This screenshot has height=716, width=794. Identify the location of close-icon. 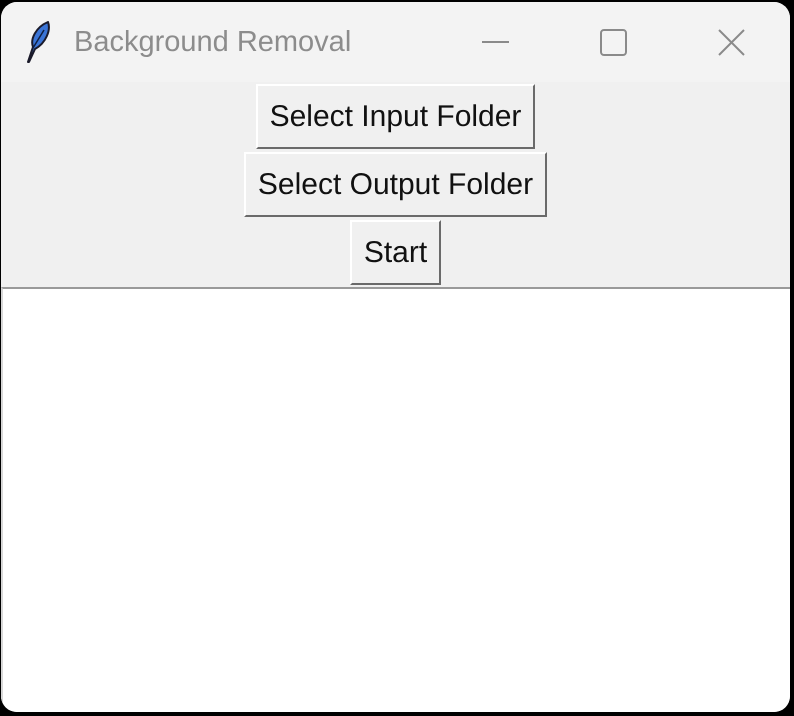
(731, 42).